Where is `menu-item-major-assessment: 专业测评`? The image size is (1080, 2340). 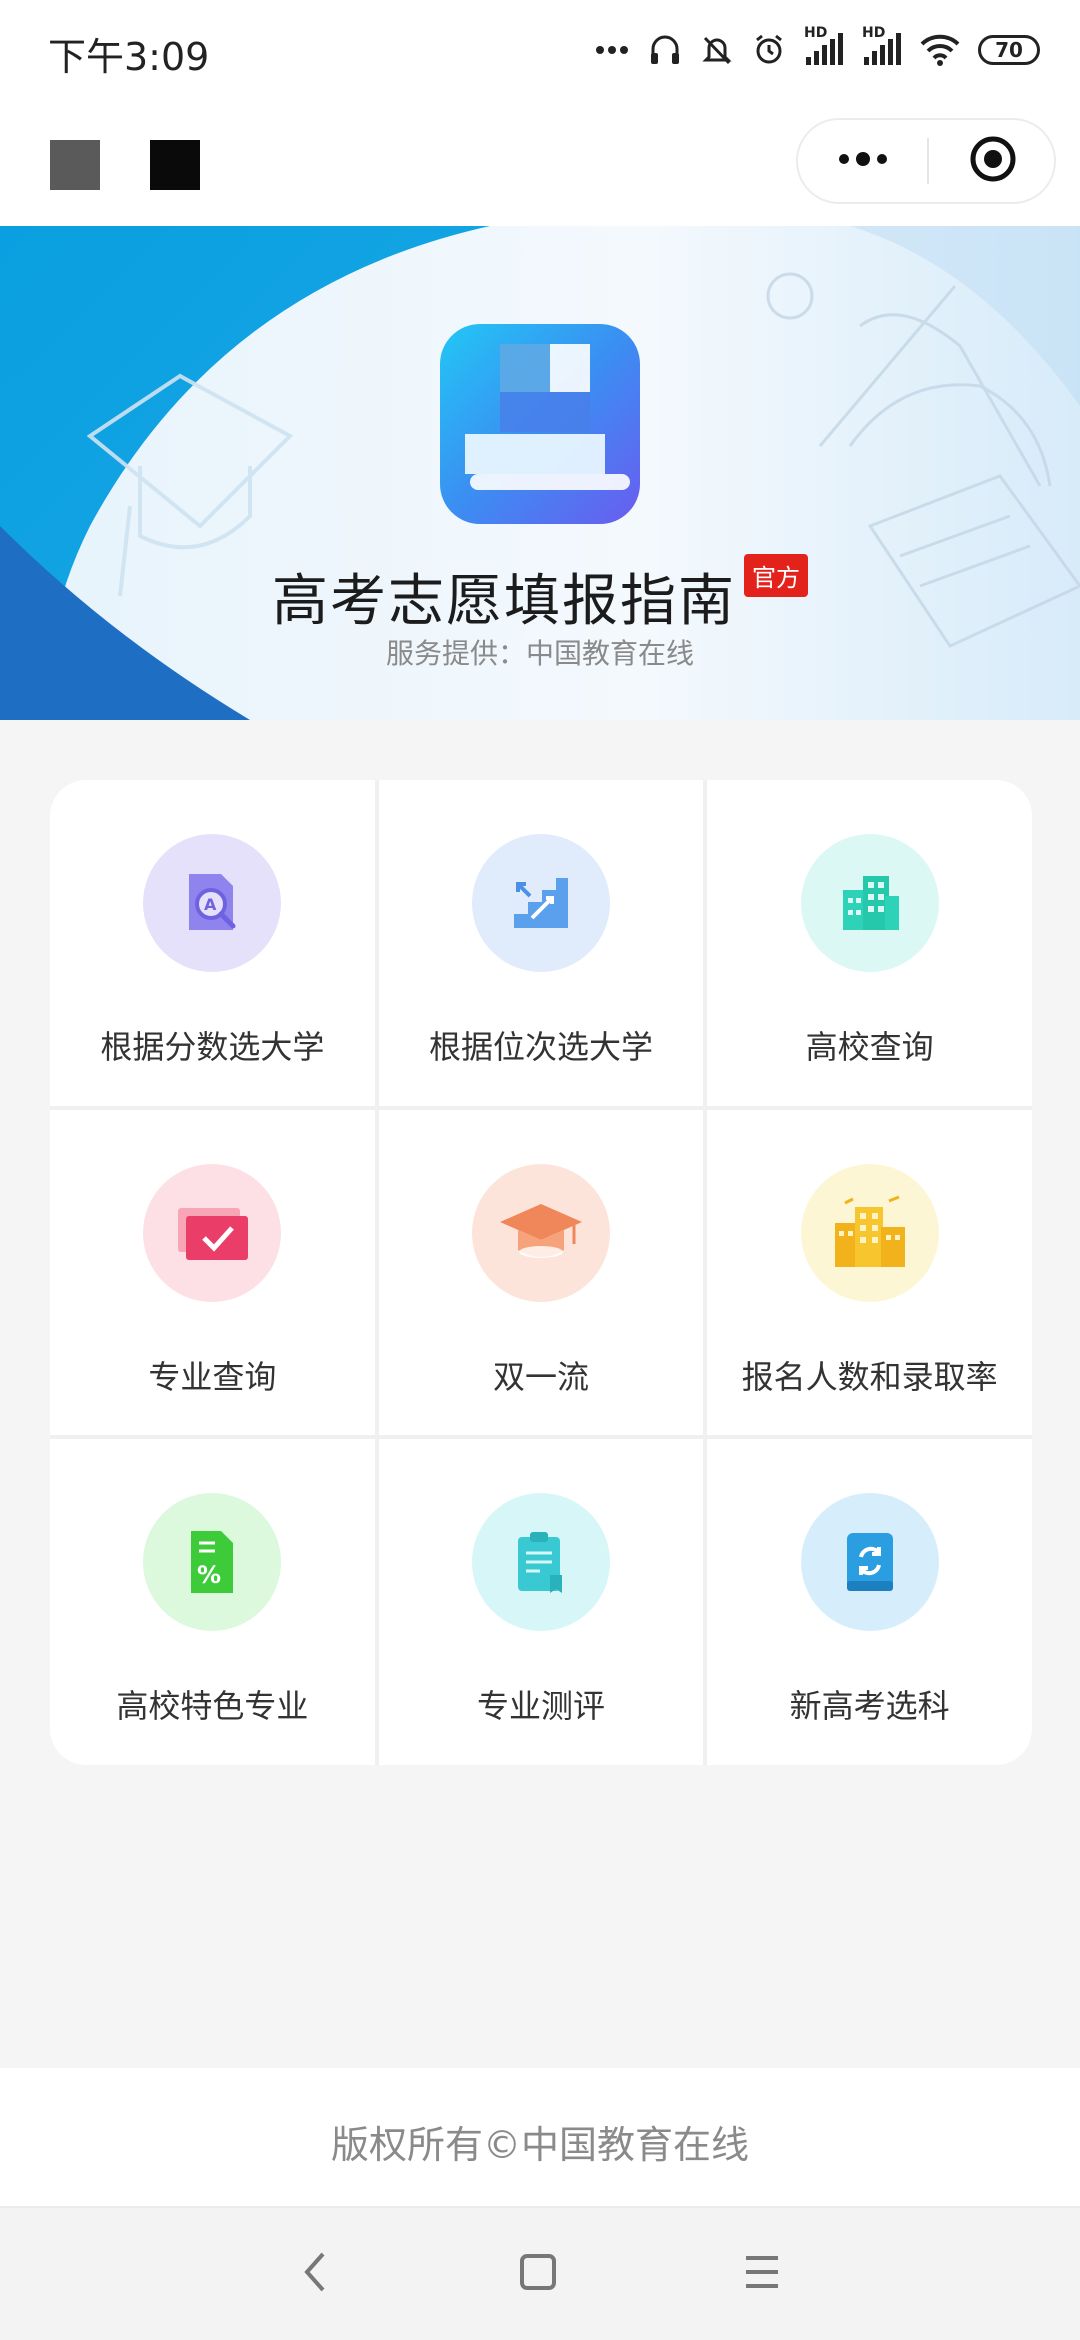
menu-item-major-assessment: 专业测评 is located at coordinates (541, 1602).